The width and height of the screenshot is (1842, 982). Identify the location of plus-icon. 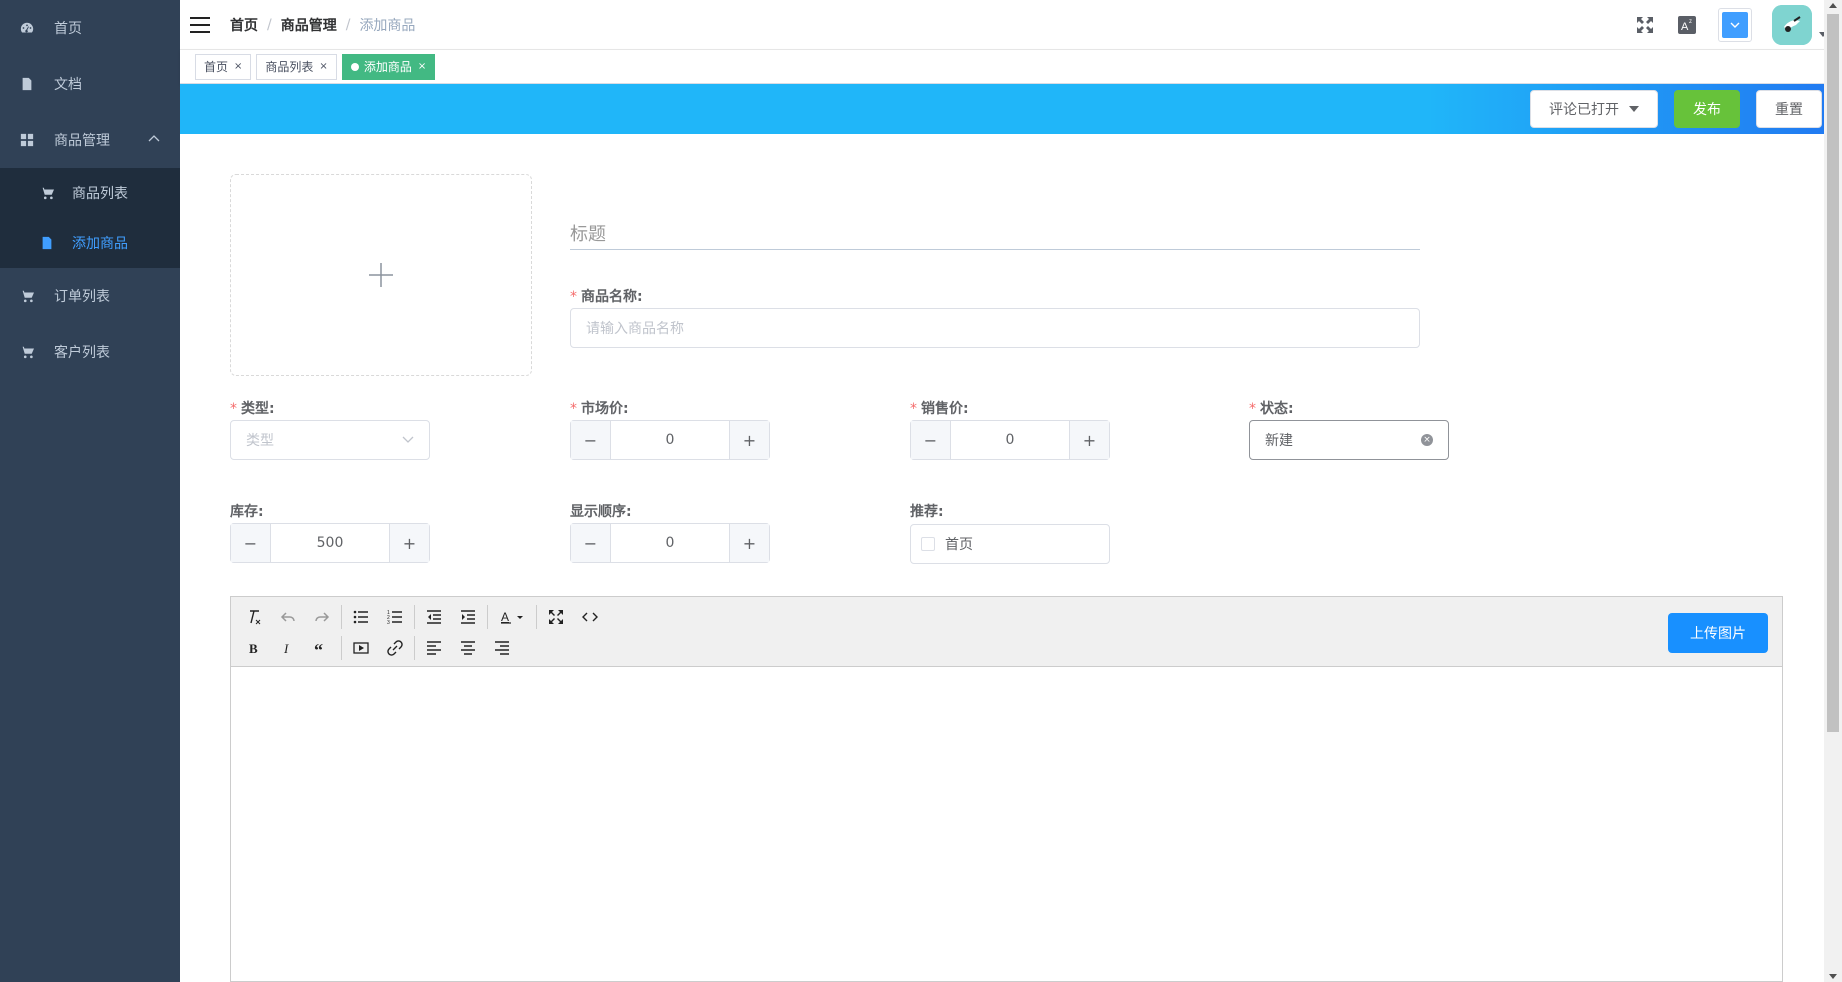
(381, 275).